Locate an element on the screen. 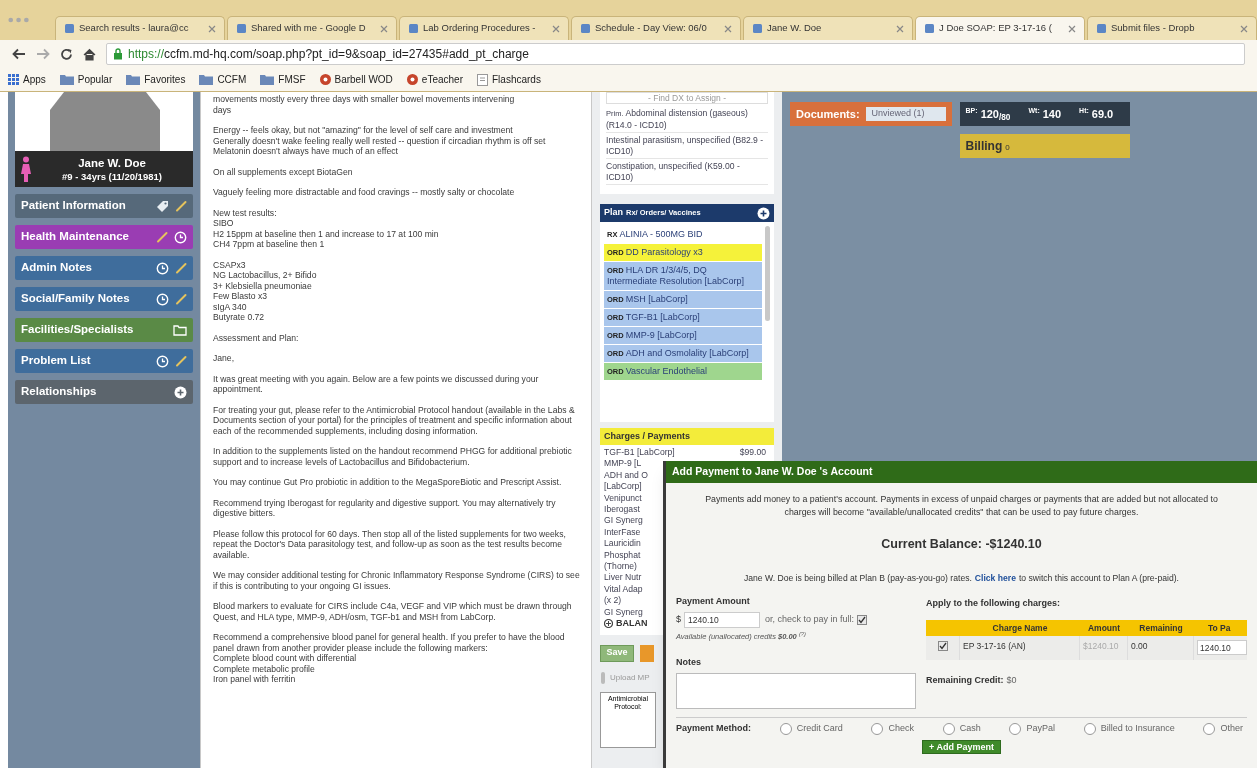  browser-tab: Search results - laura@cc is located at coordinates (140, 28).